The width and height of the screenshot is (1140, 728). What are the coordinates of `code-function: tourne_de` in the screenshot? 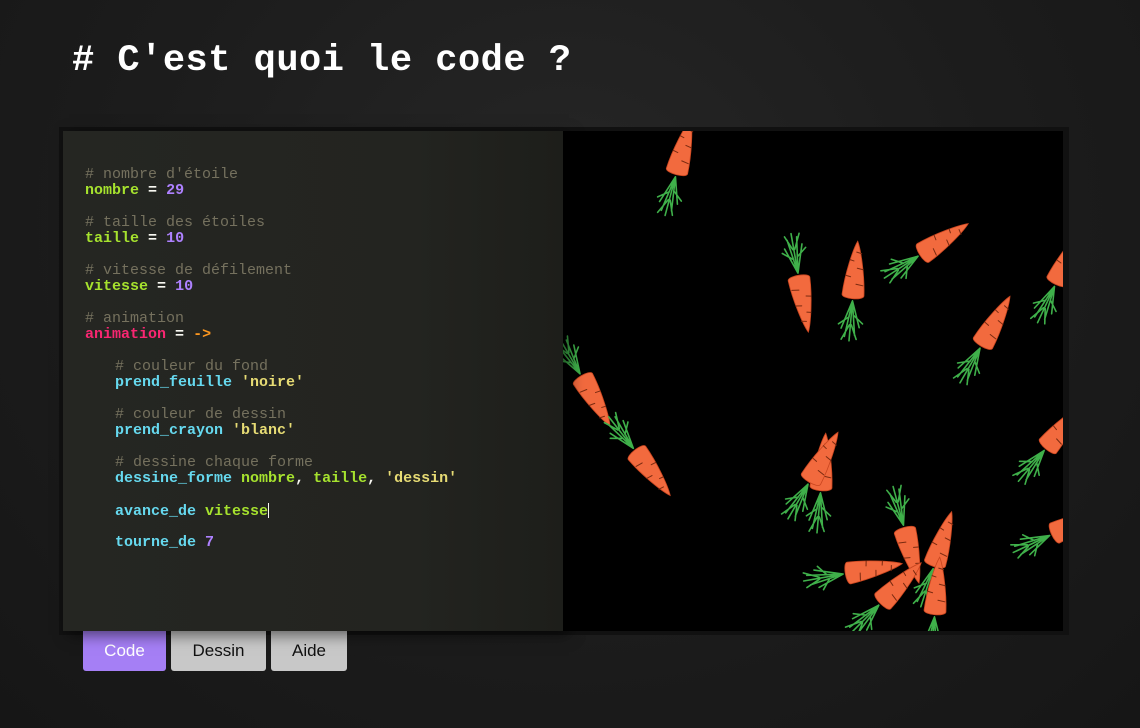 It's located at (156, 542).